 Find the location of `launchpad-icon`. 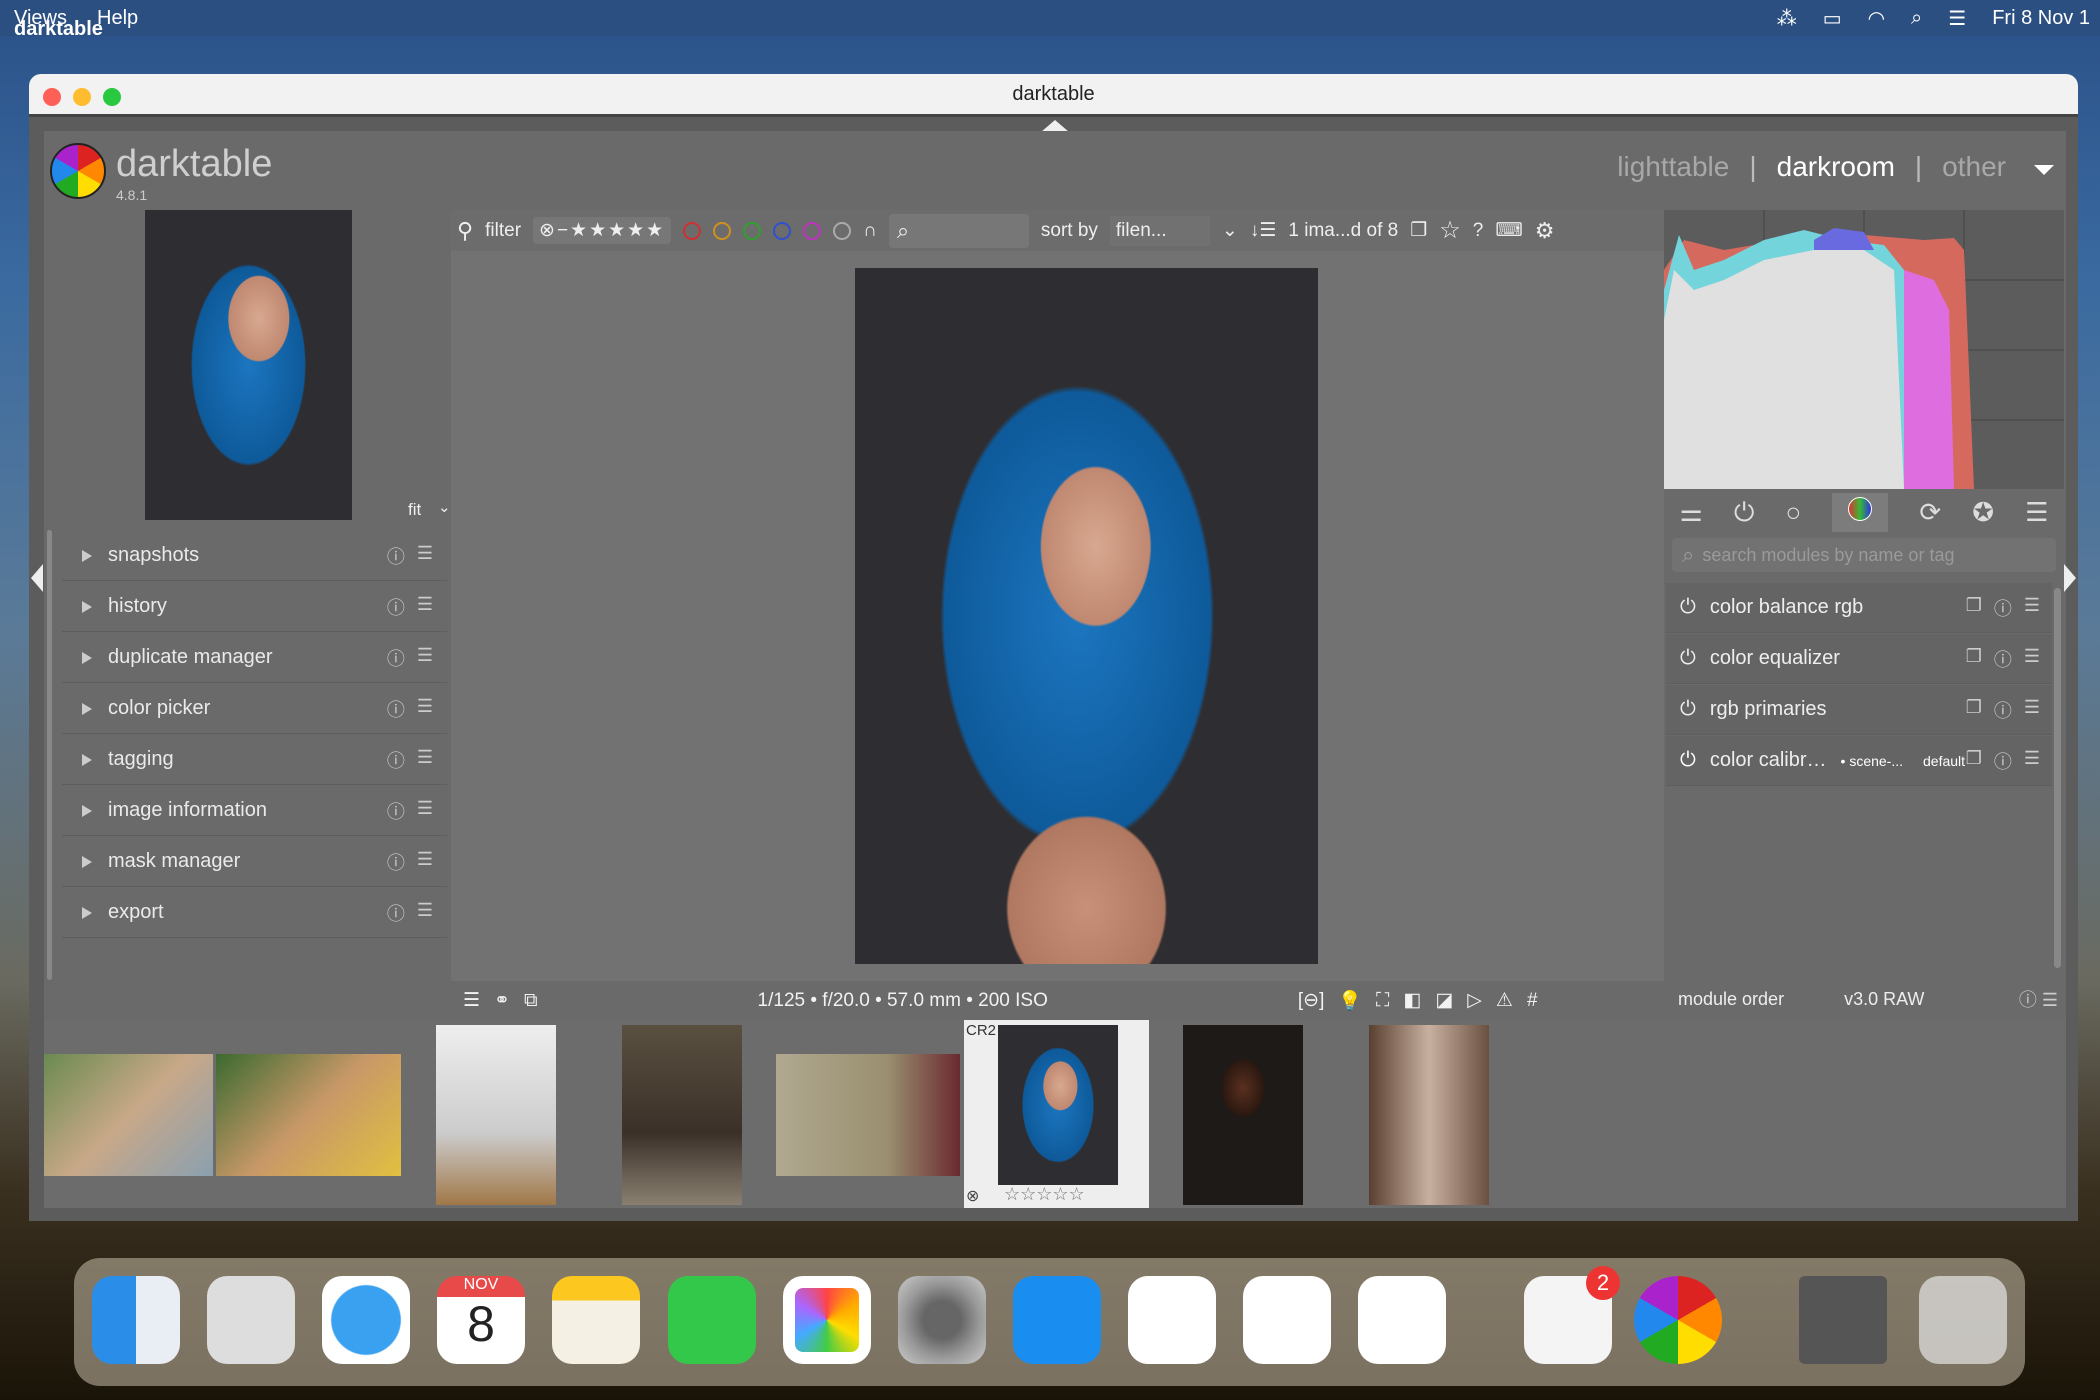

launchpad-icon is located at coordinates (251, 1320).